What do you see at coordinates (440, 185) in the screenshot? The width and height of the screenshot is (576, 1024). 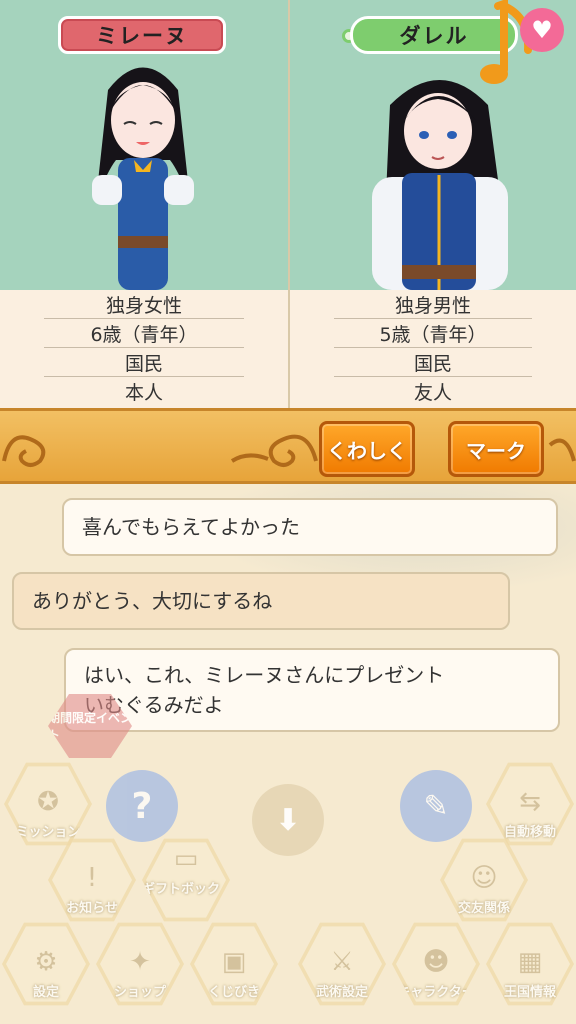 I see `right-character-avatar` at bounding box center [440, 185].